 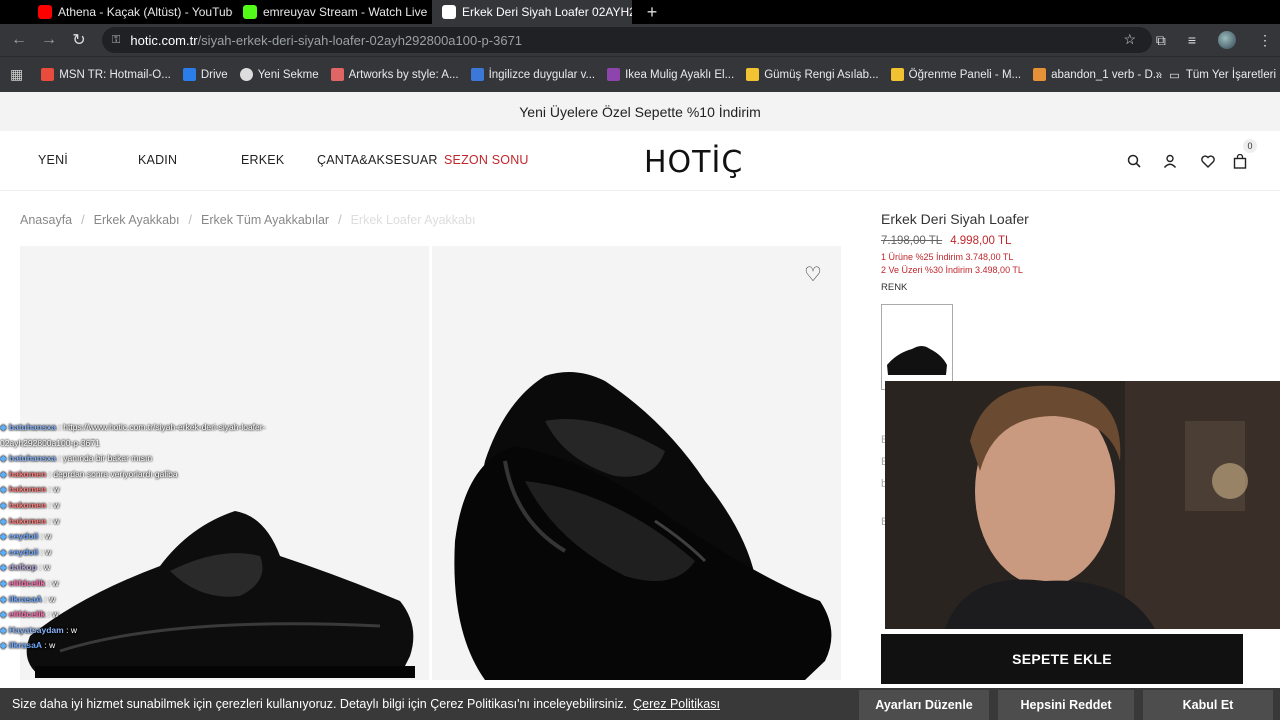 What do you see at coordinates (105, 458) in the screenshot?
I see `chat-text: : yanında bir bakar mısın` at bounding box center [105, 458].